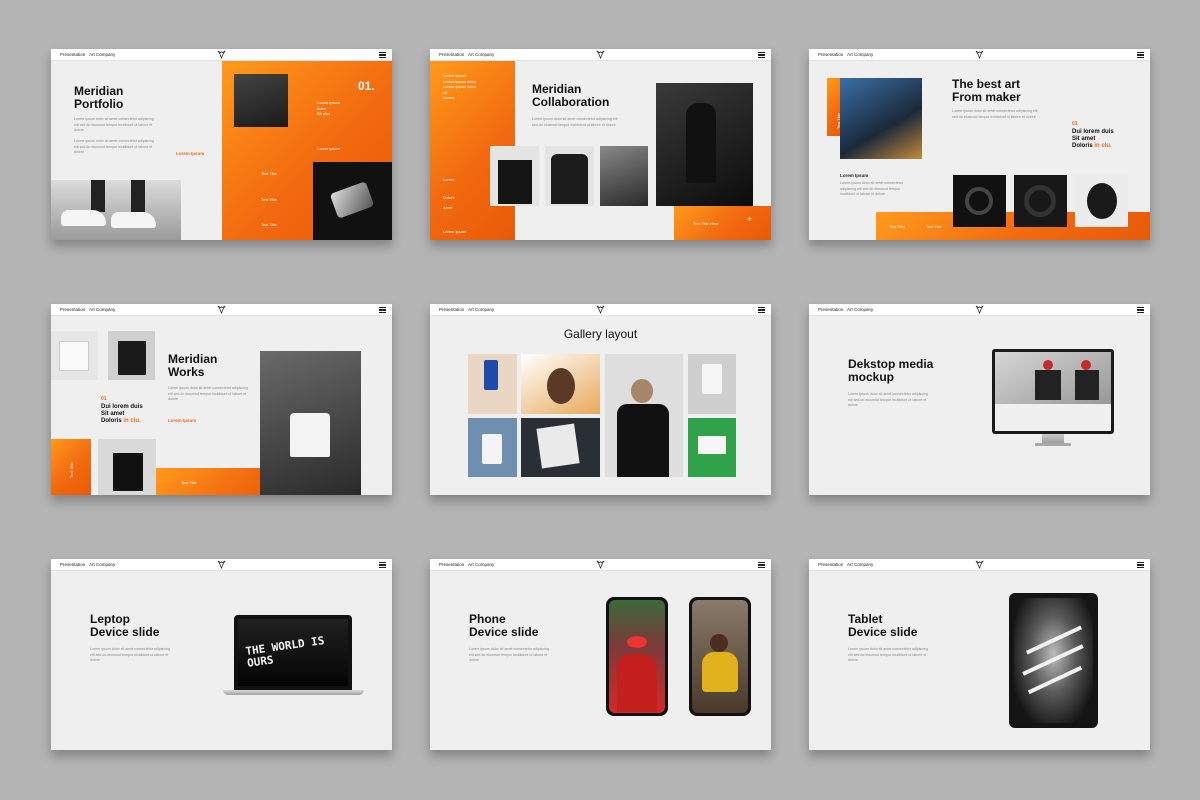  Describe the element at coordinates (569, 176) in the screenshot. I see `jacket-photo` at that location.